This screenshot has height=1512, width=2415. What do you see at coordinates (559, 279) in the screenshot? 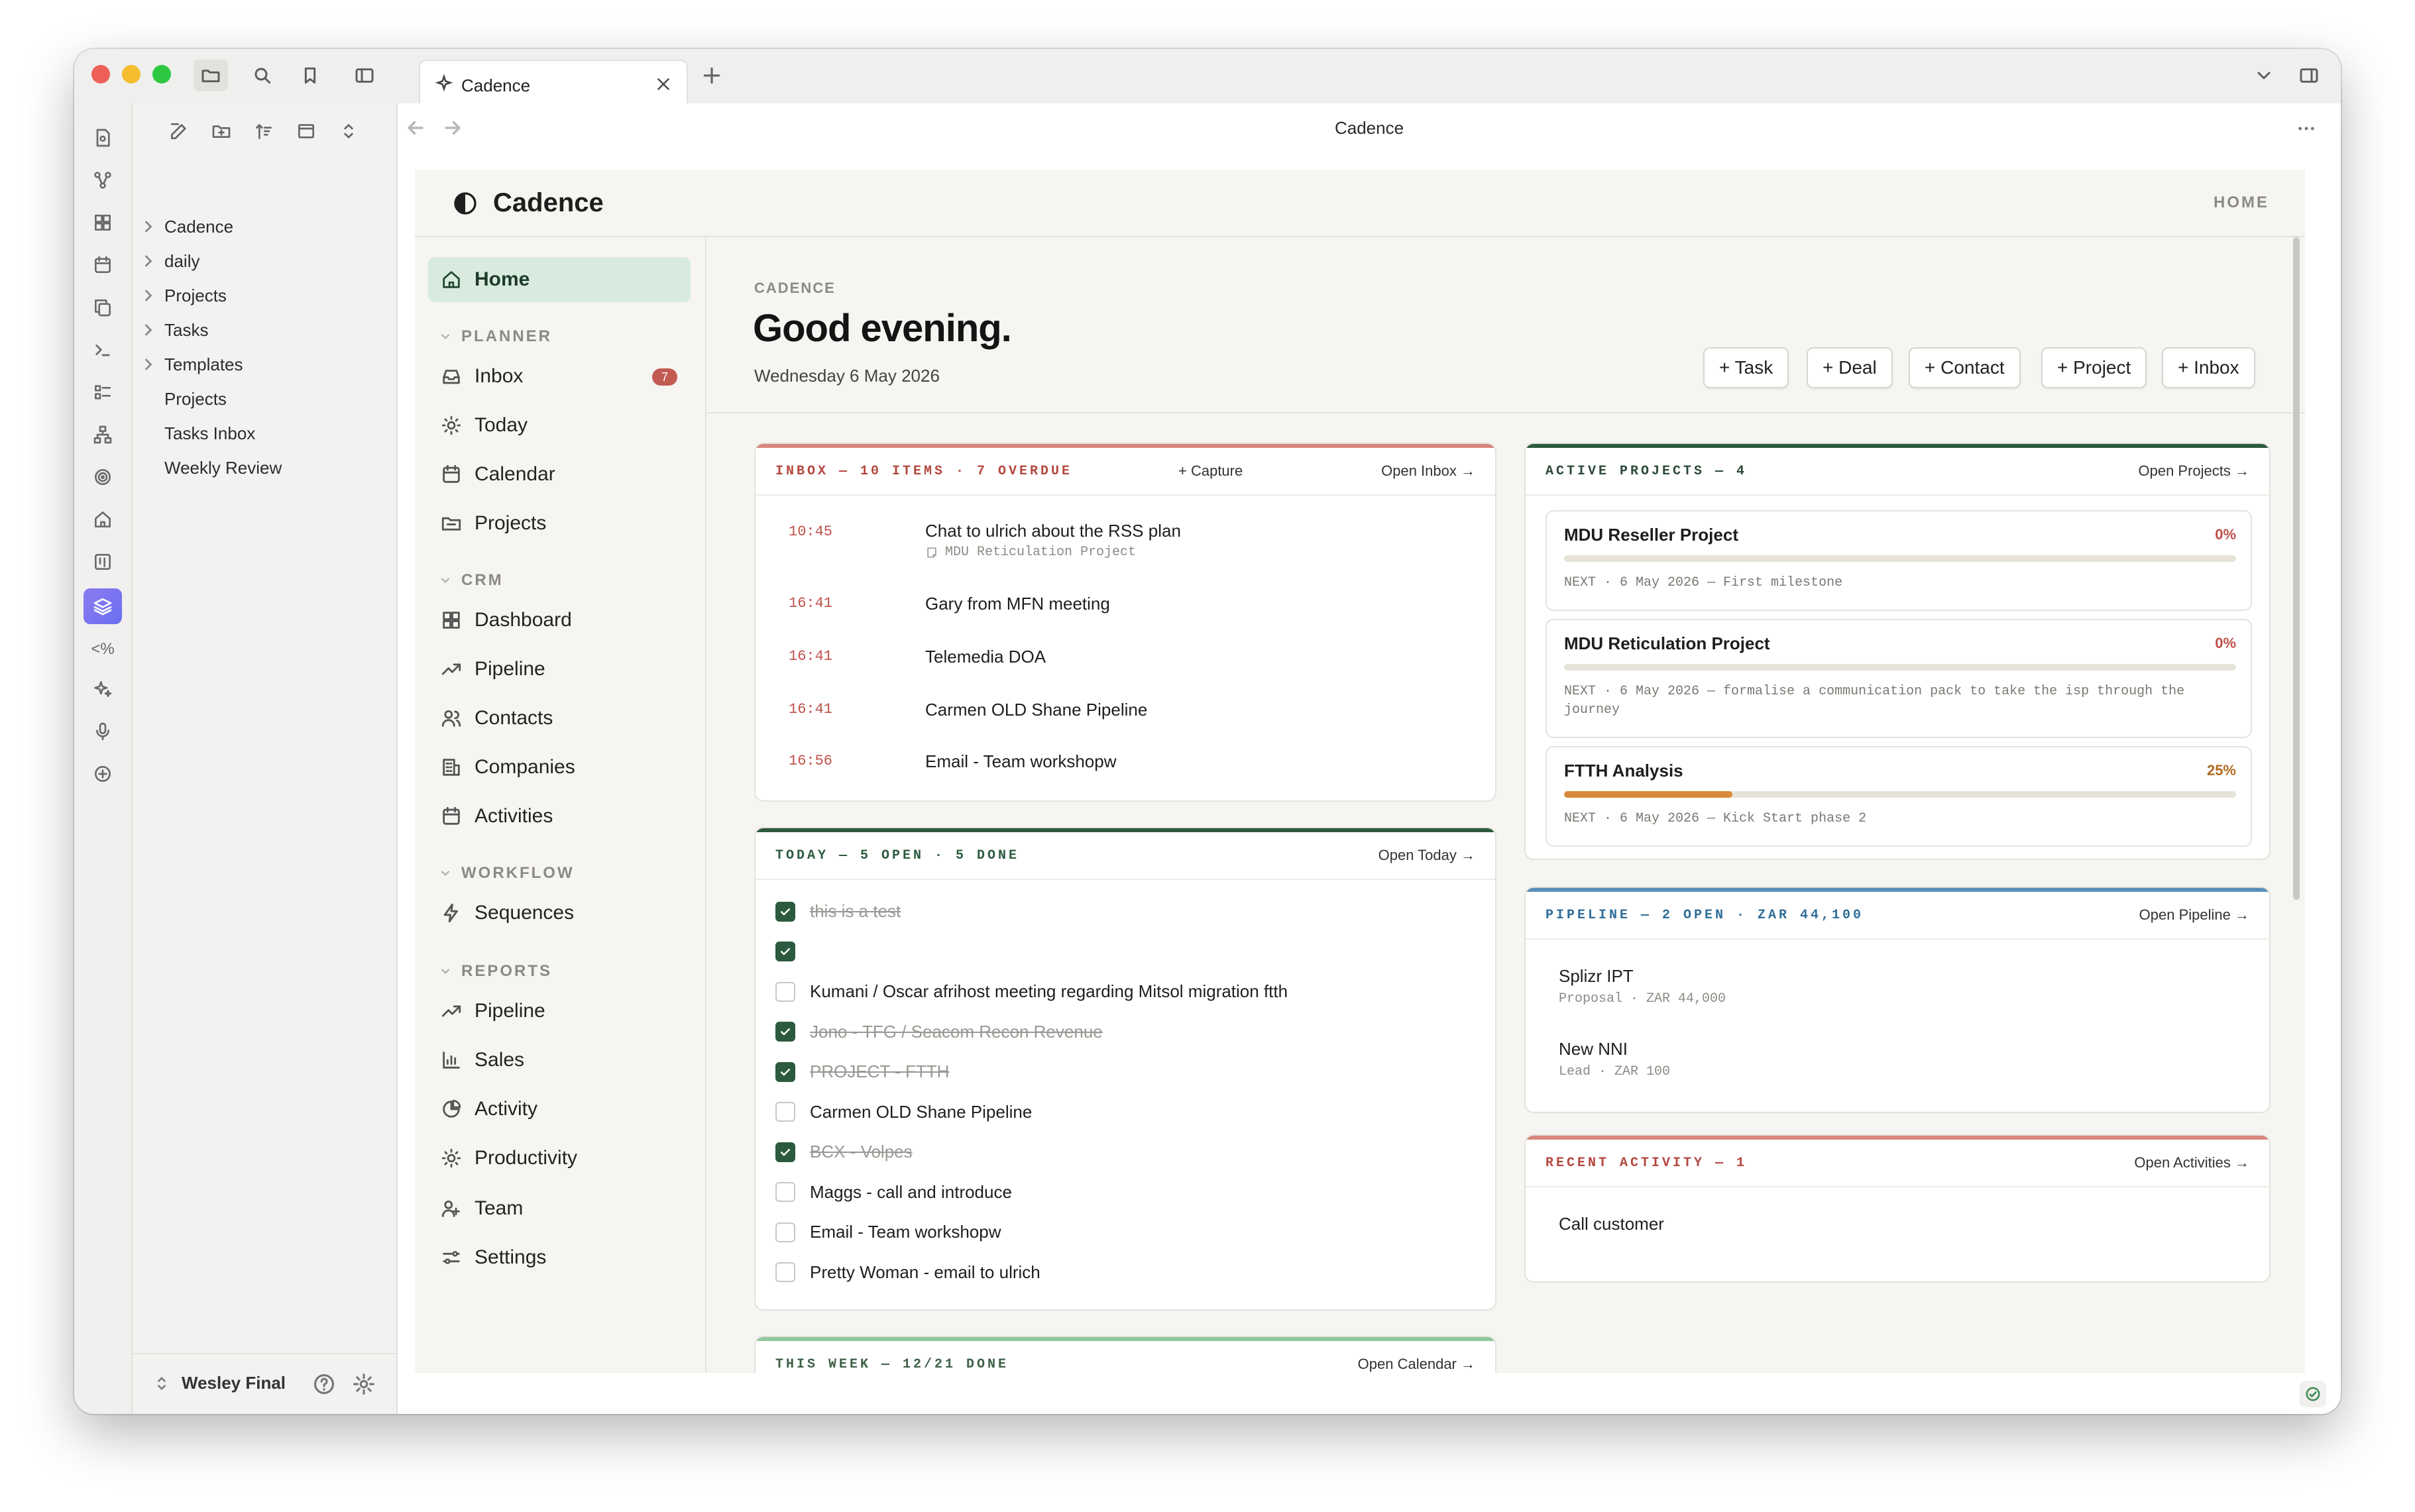
I see `nav-home: Home` at bounding box center [559, 279].